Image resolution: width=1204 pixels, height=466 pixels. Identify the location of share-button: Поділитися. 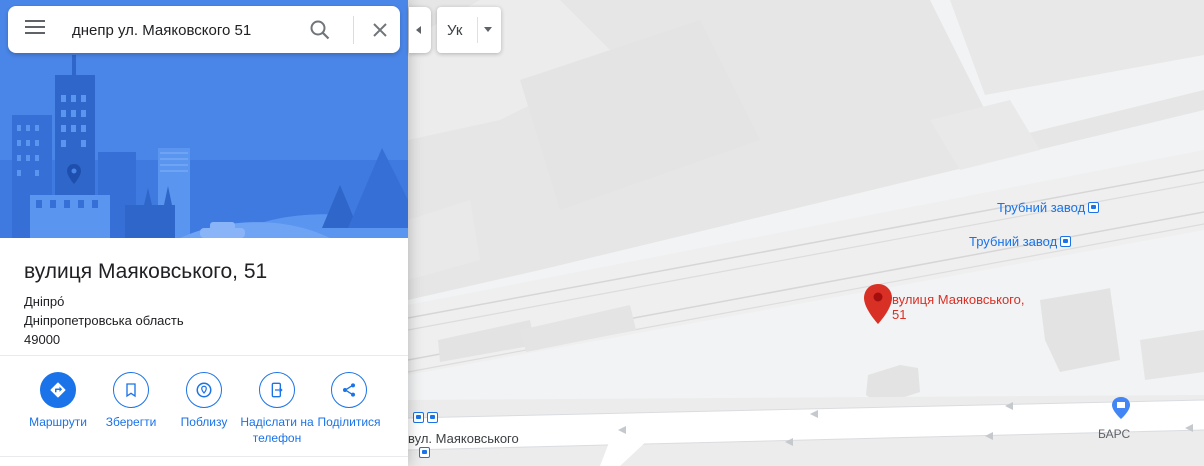
(349, 401).